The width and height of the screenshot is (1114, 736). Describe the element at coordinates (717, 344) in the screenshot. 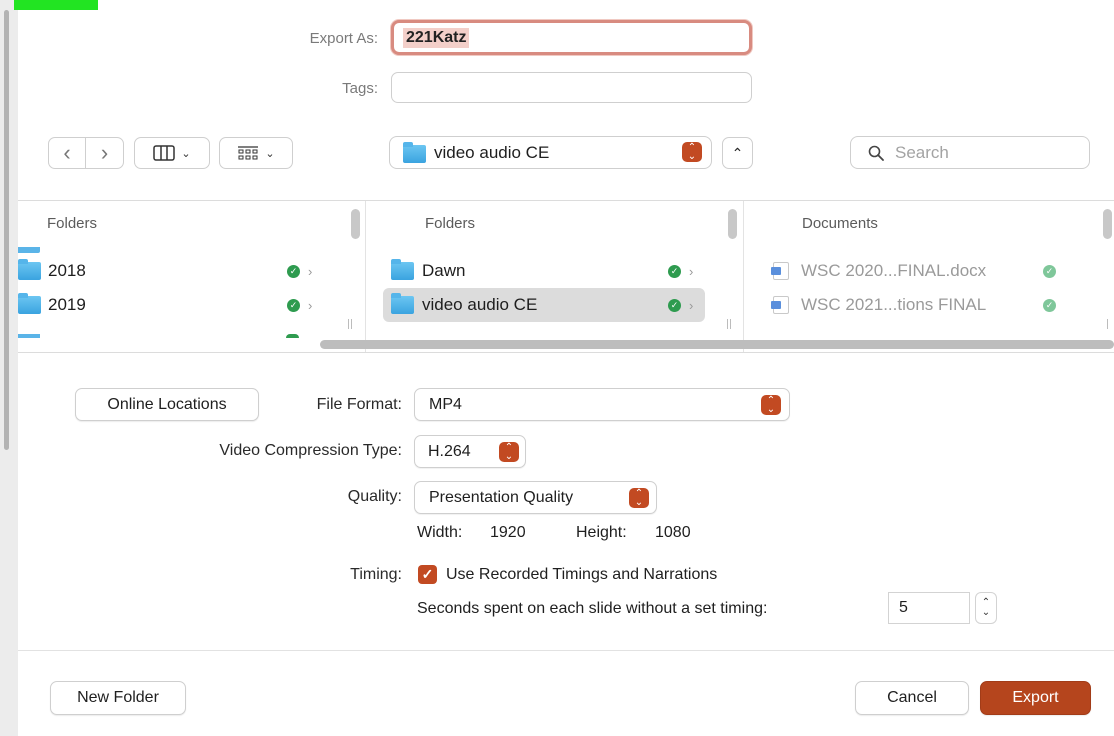

I see `horizontal-scrollbar` at that location.